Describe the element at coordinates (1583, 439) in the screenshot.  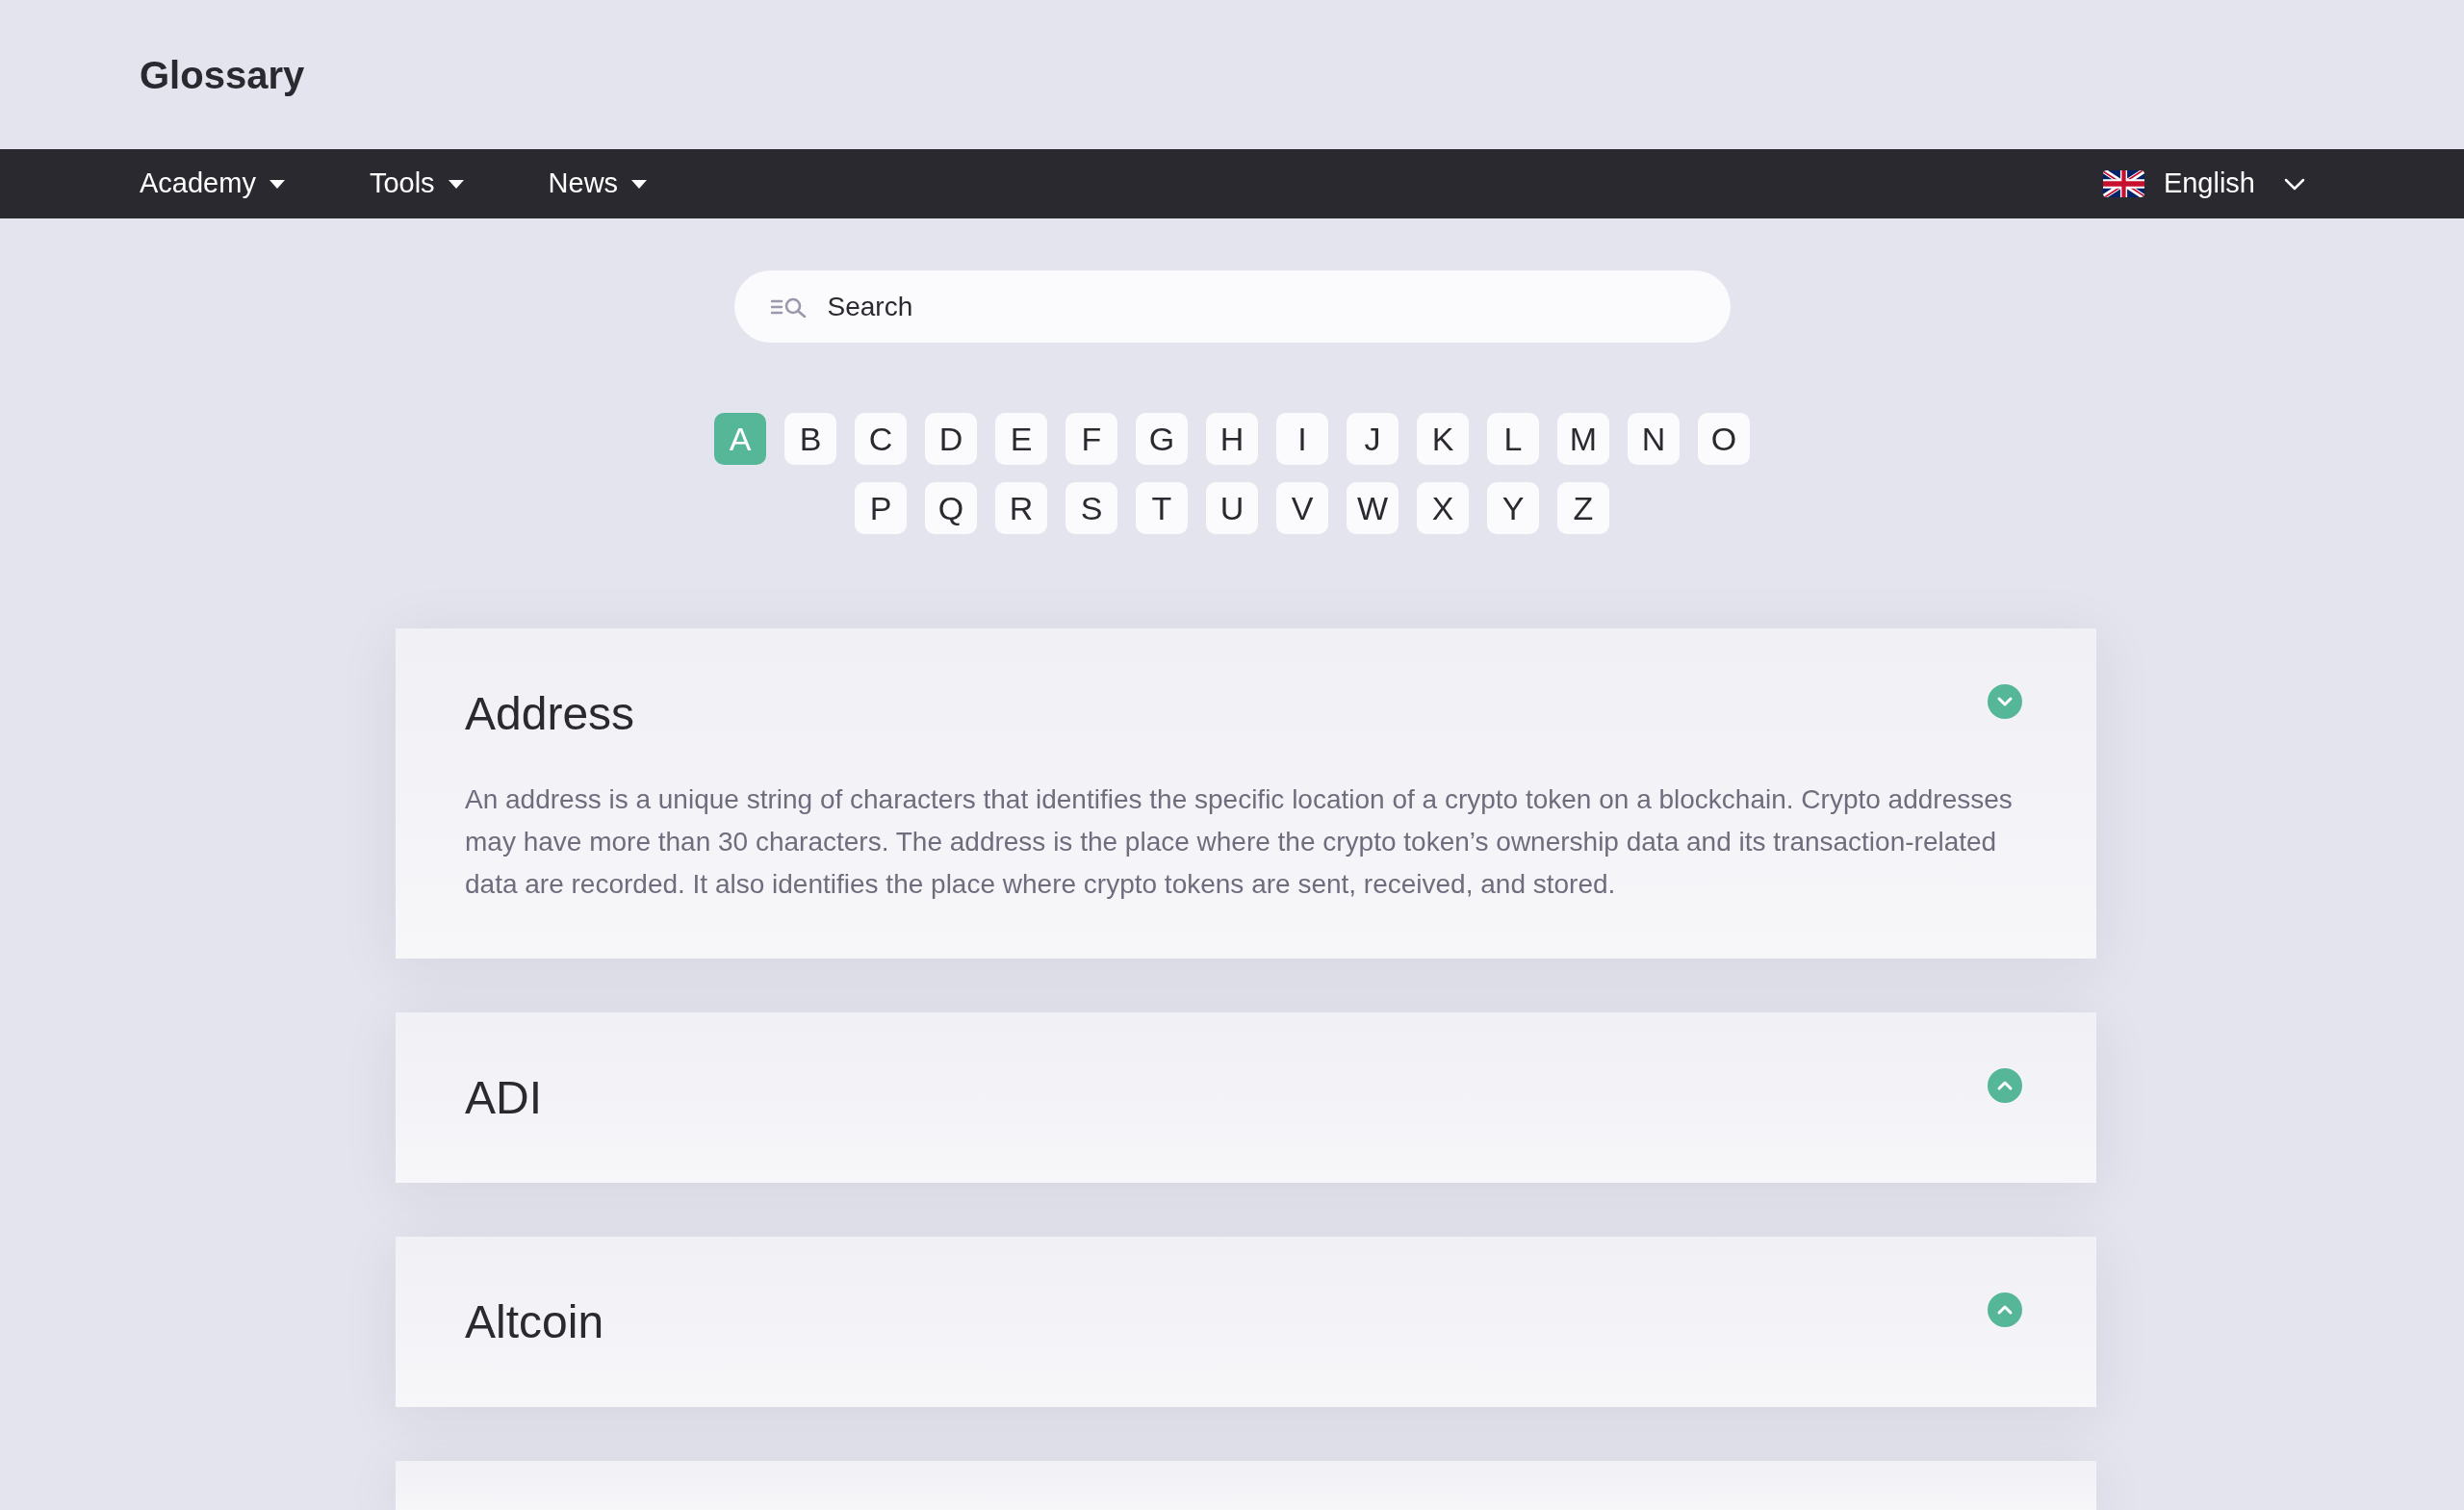
I see `letter-filter: M` at that location.